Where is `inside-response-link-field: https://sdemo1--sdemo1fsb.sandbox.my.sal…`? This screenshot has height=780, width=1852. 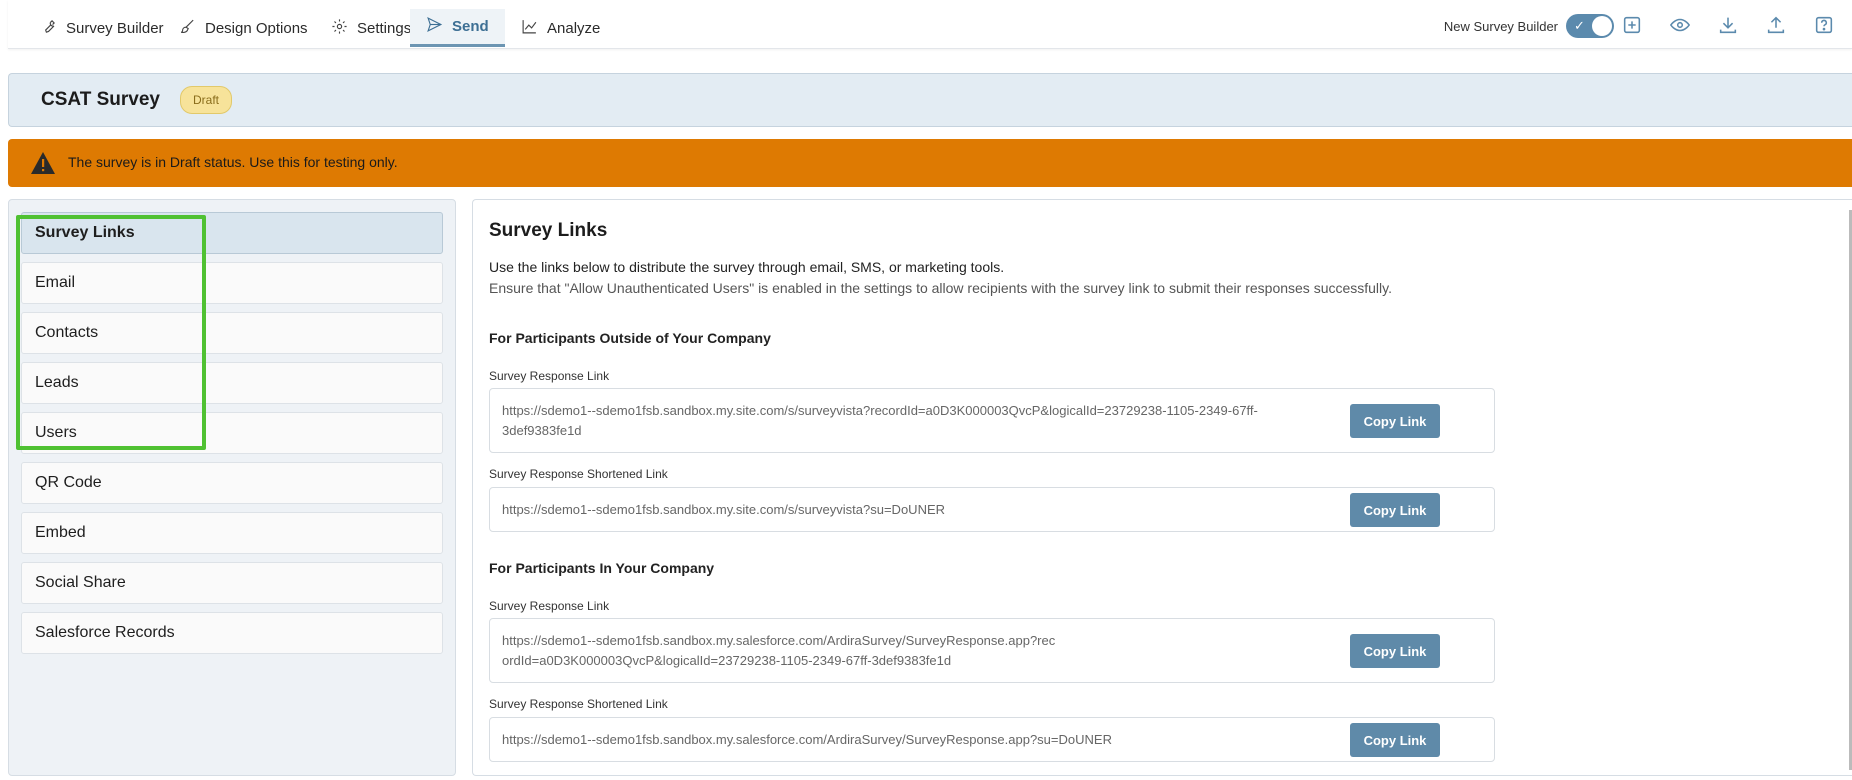 inside-response-link-field: https://sdemo1--sdemo1fsb.sandbox.my.sal… is located at coordinates (992, 650).